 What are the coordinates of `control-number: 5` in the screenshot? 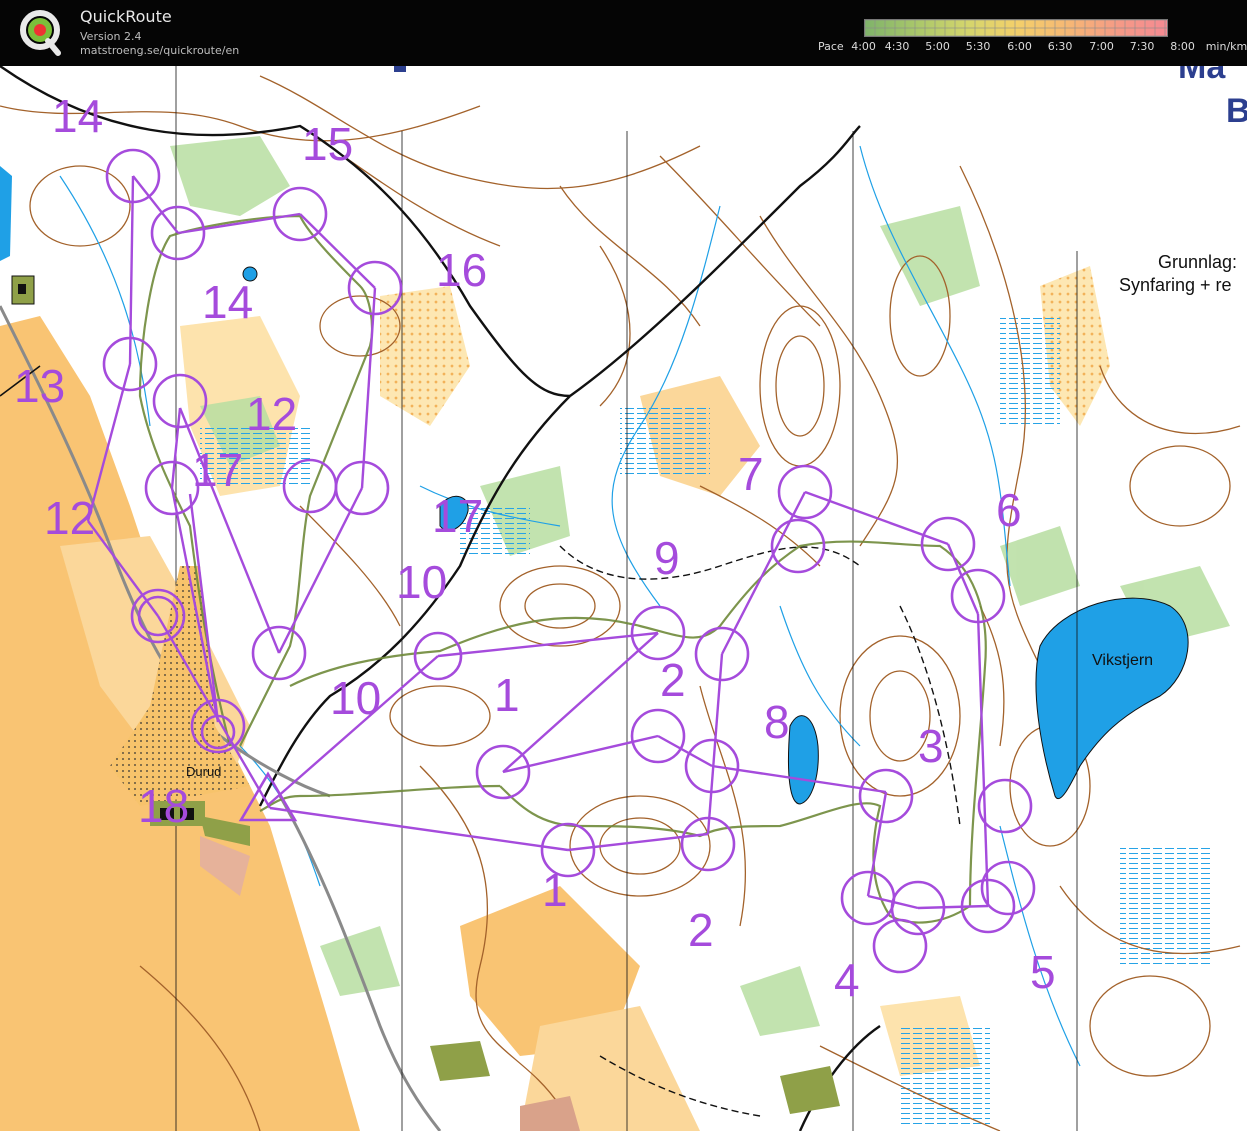 It's located at (1043, 972).